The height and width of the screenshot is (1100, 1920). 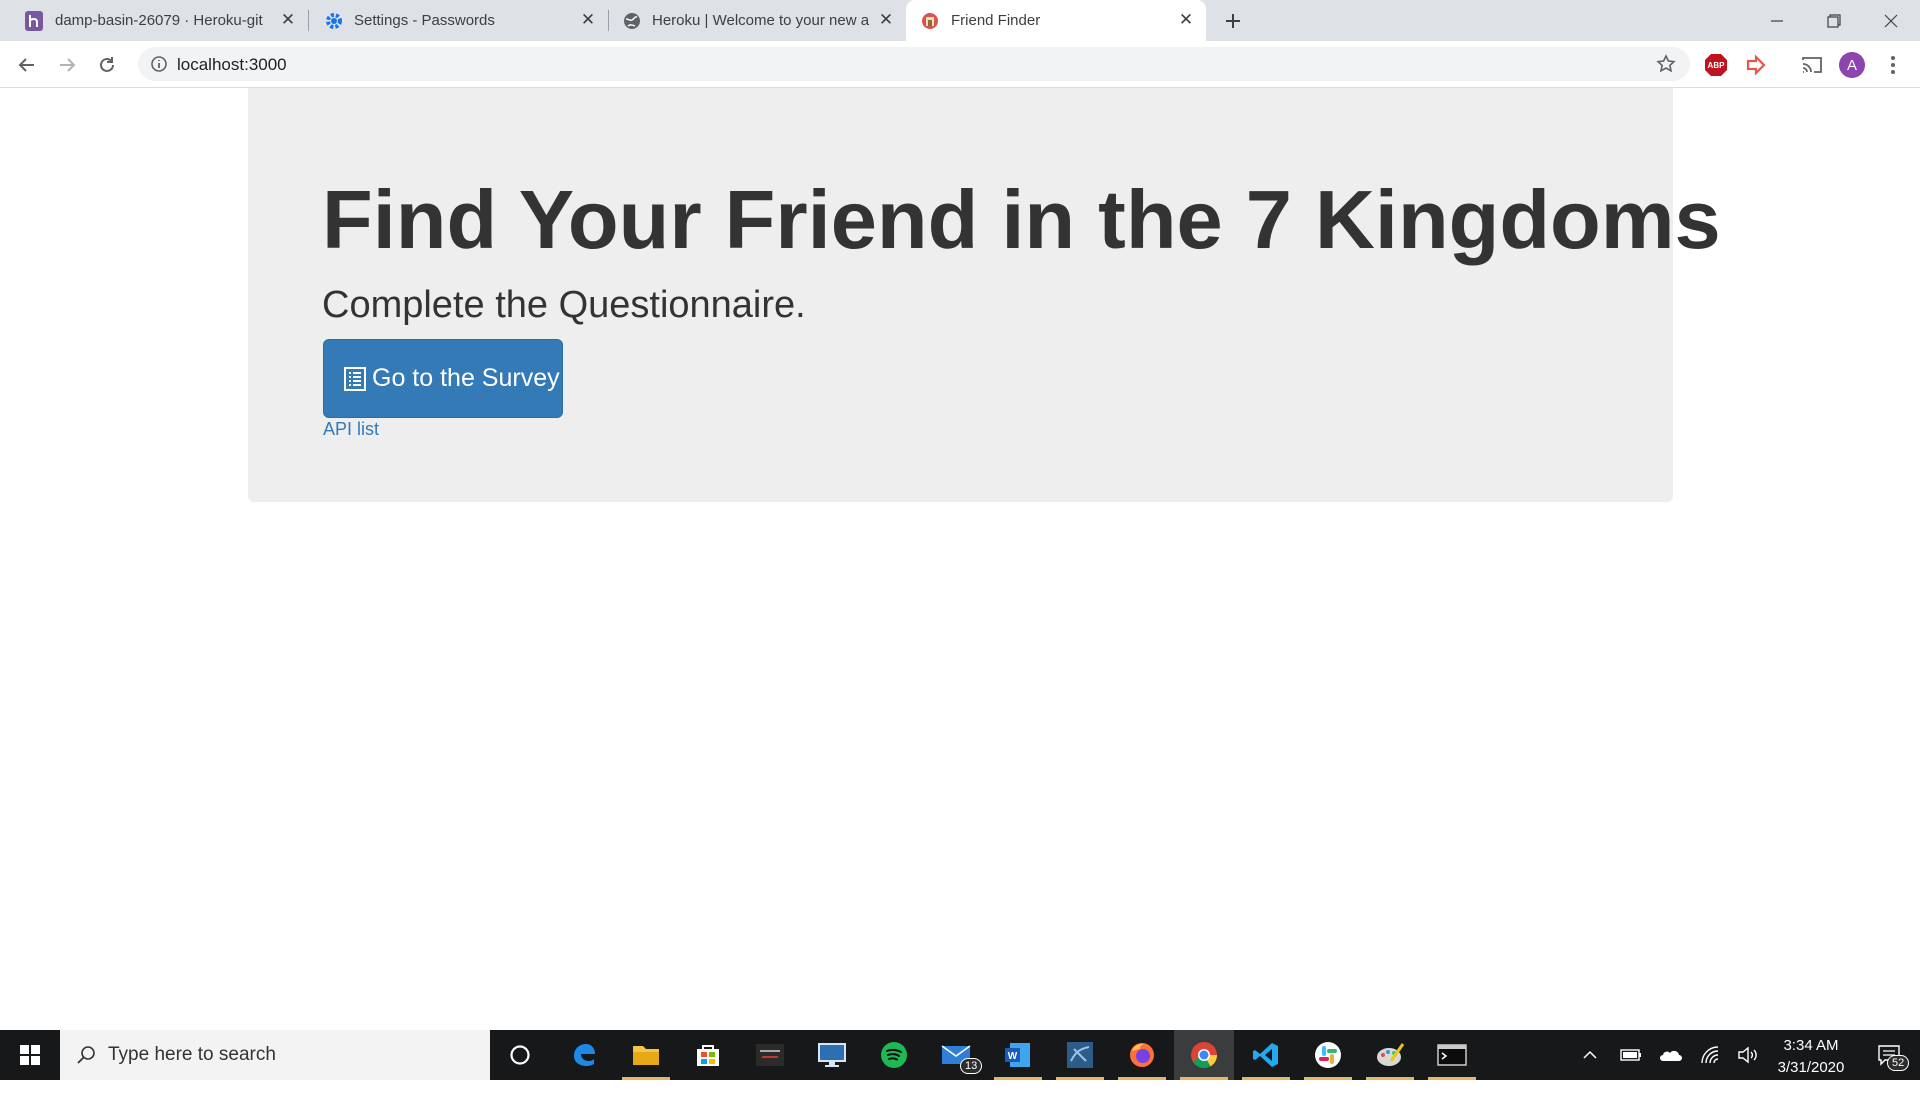 I want to click on store-icon, so click(x=708, y=1055).